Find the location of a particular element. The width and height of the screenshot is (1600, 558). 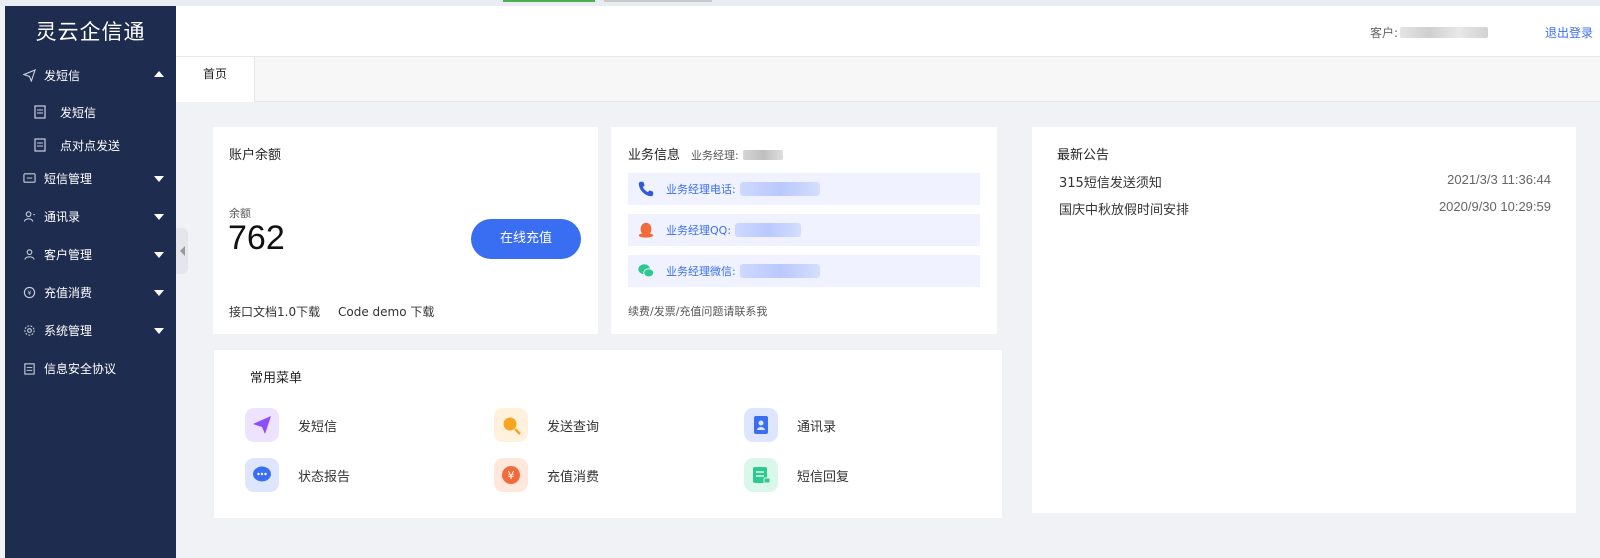

clipboard-icon is located at coordinates (29, 368).